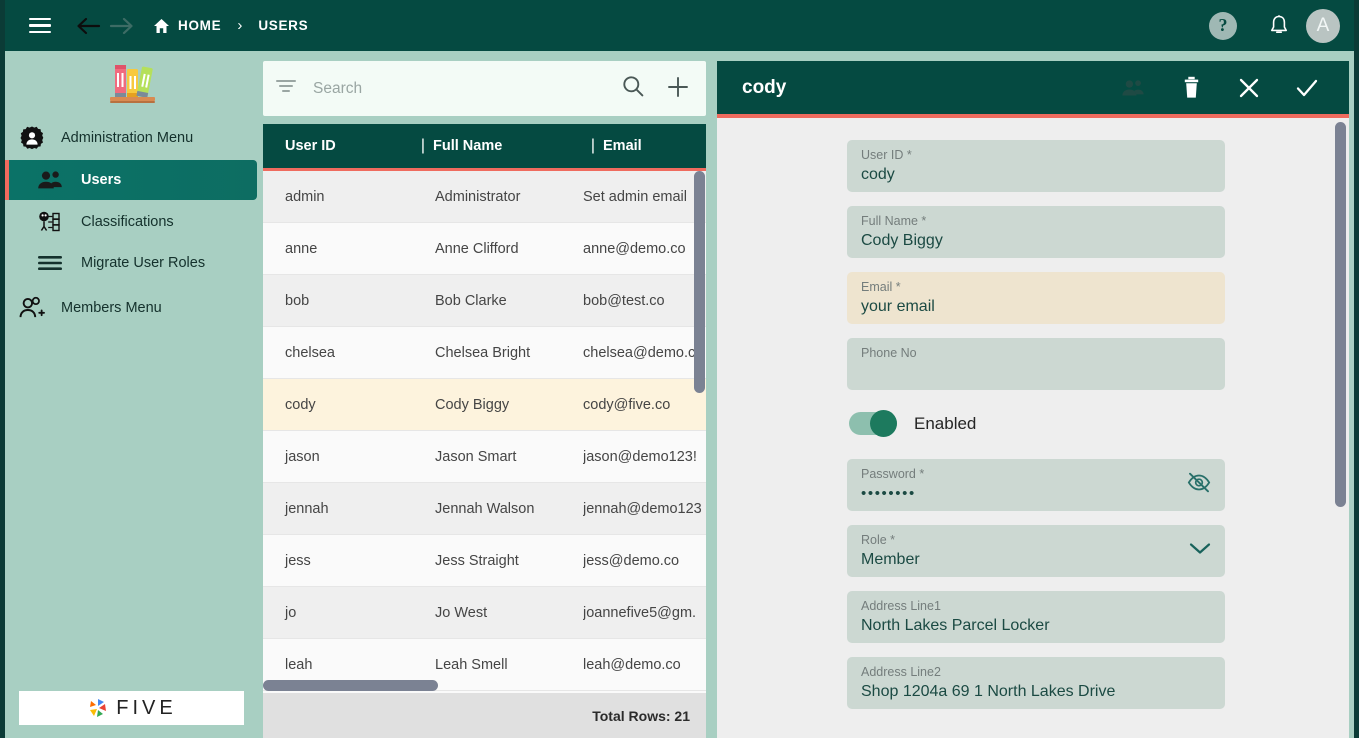 The width and height of the screenshot is (1359, 738). I want to click on field-email: Email * your email, so click(1036, 298).